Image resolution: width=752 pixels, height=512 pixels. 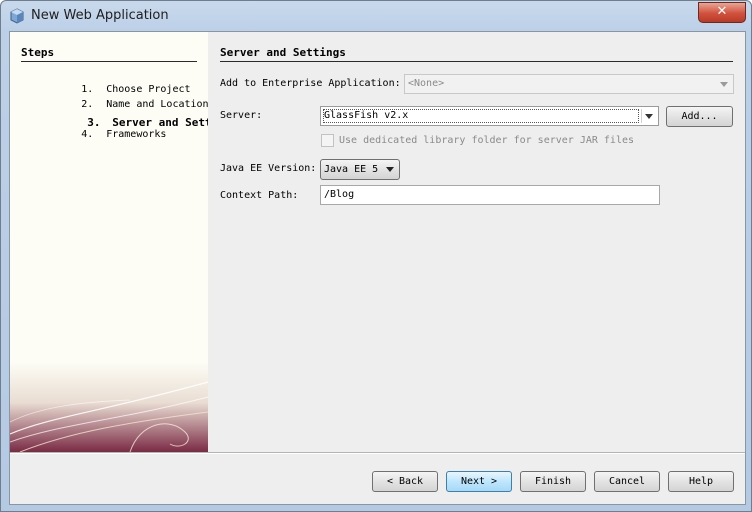 I want to click on context-path-input: /Blog, so click(x=490, y=195).